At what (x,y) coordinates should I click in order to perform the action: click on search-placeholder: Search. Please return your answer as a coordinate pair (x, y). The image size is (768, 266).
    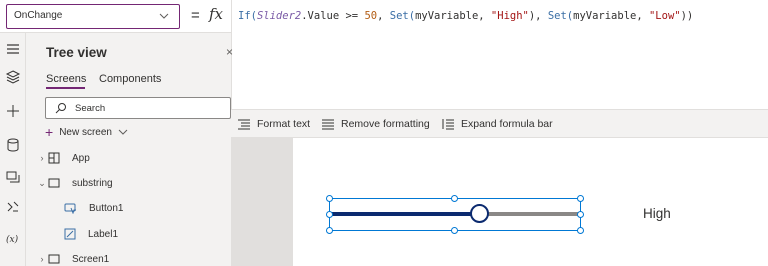
    Looking at the image, I should click on (90, 108).